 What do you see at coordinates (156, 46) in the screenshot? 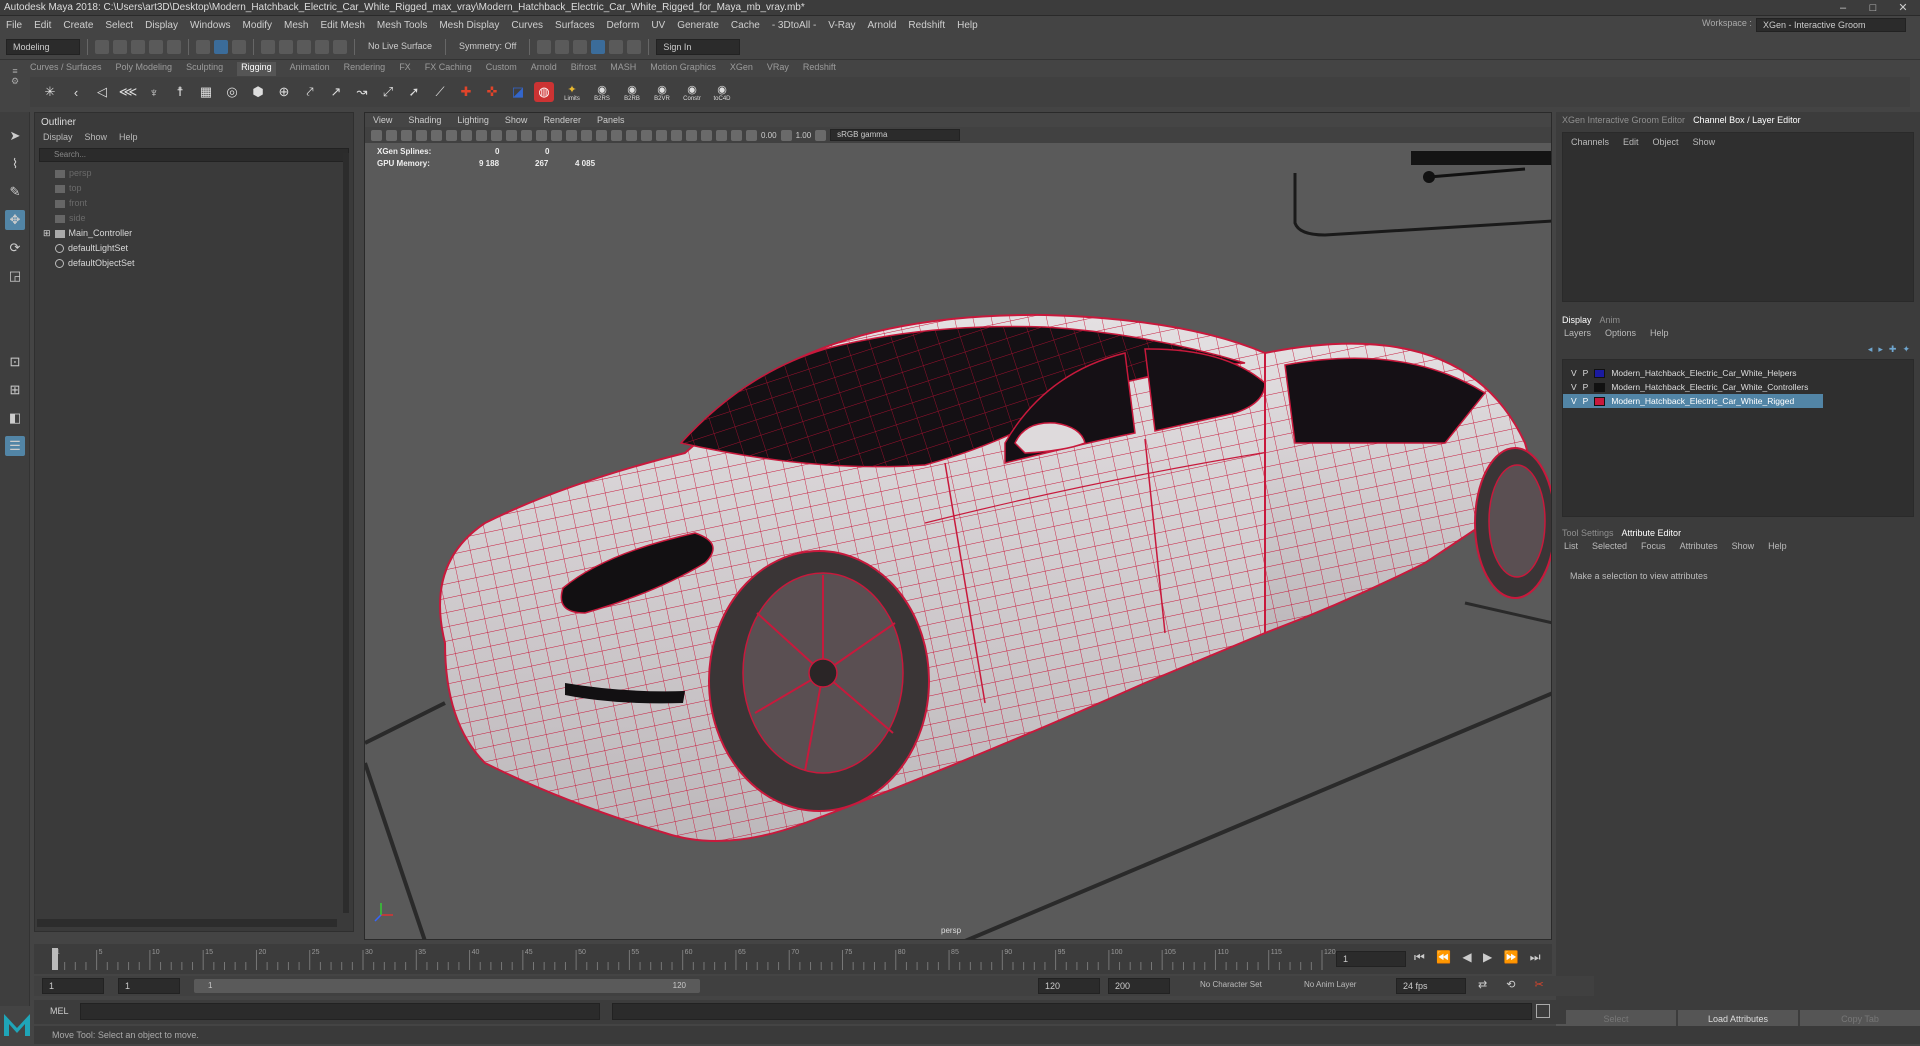
I see `undo-icon` at bounding box center [156, 46].